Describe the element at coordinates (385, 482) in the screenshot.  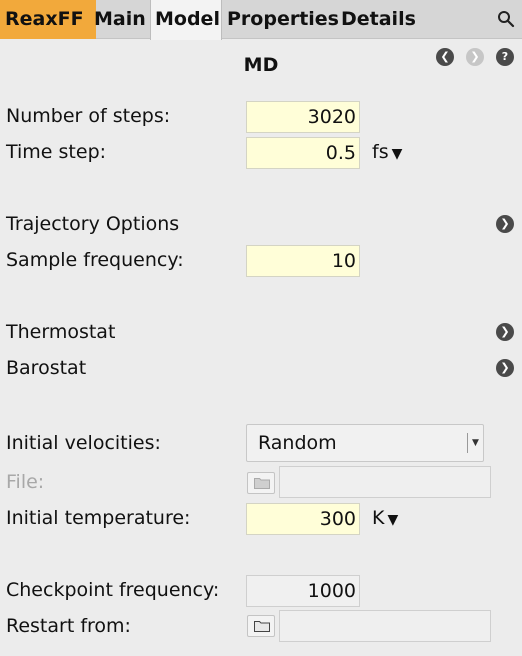
I see `file-path-input` at that location.